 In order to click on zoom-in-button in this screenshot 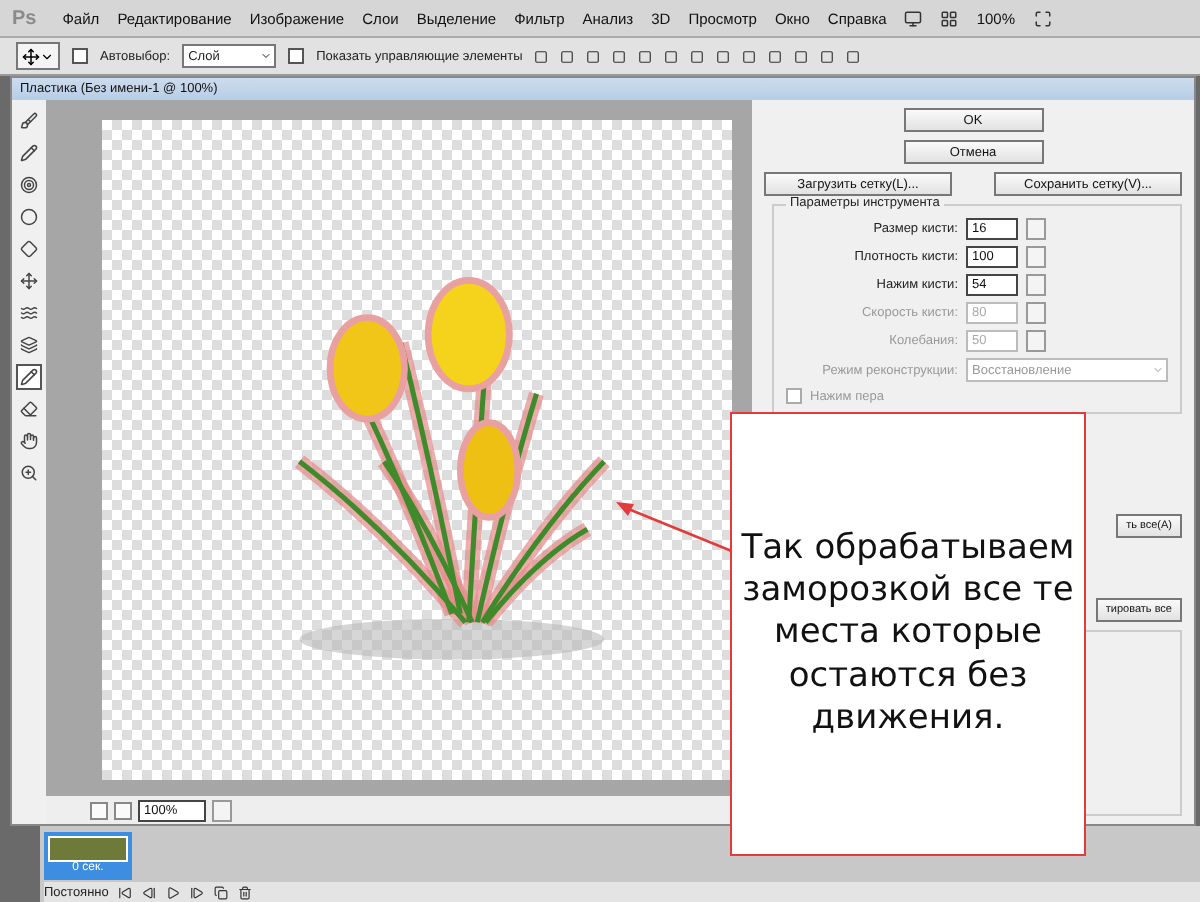, I will do `click(123, 810)`.